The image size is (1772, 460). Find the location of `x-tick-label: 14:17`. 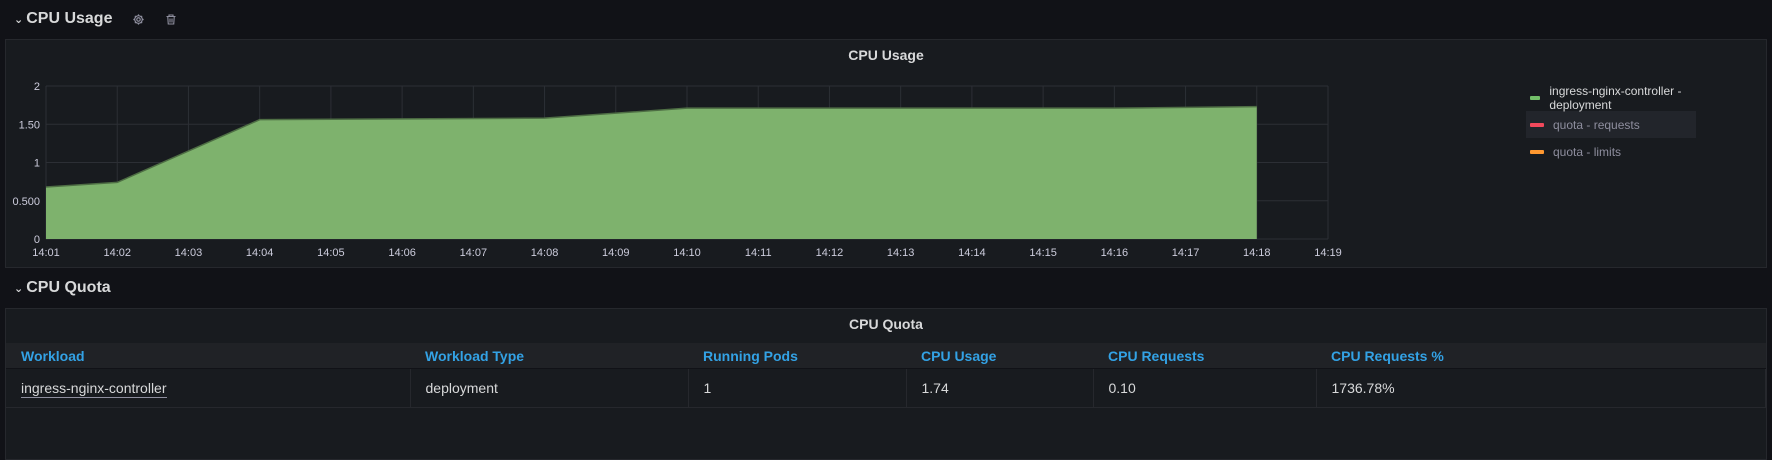

x-tick-label: 14:17 is located at coordinates (1186, 253).